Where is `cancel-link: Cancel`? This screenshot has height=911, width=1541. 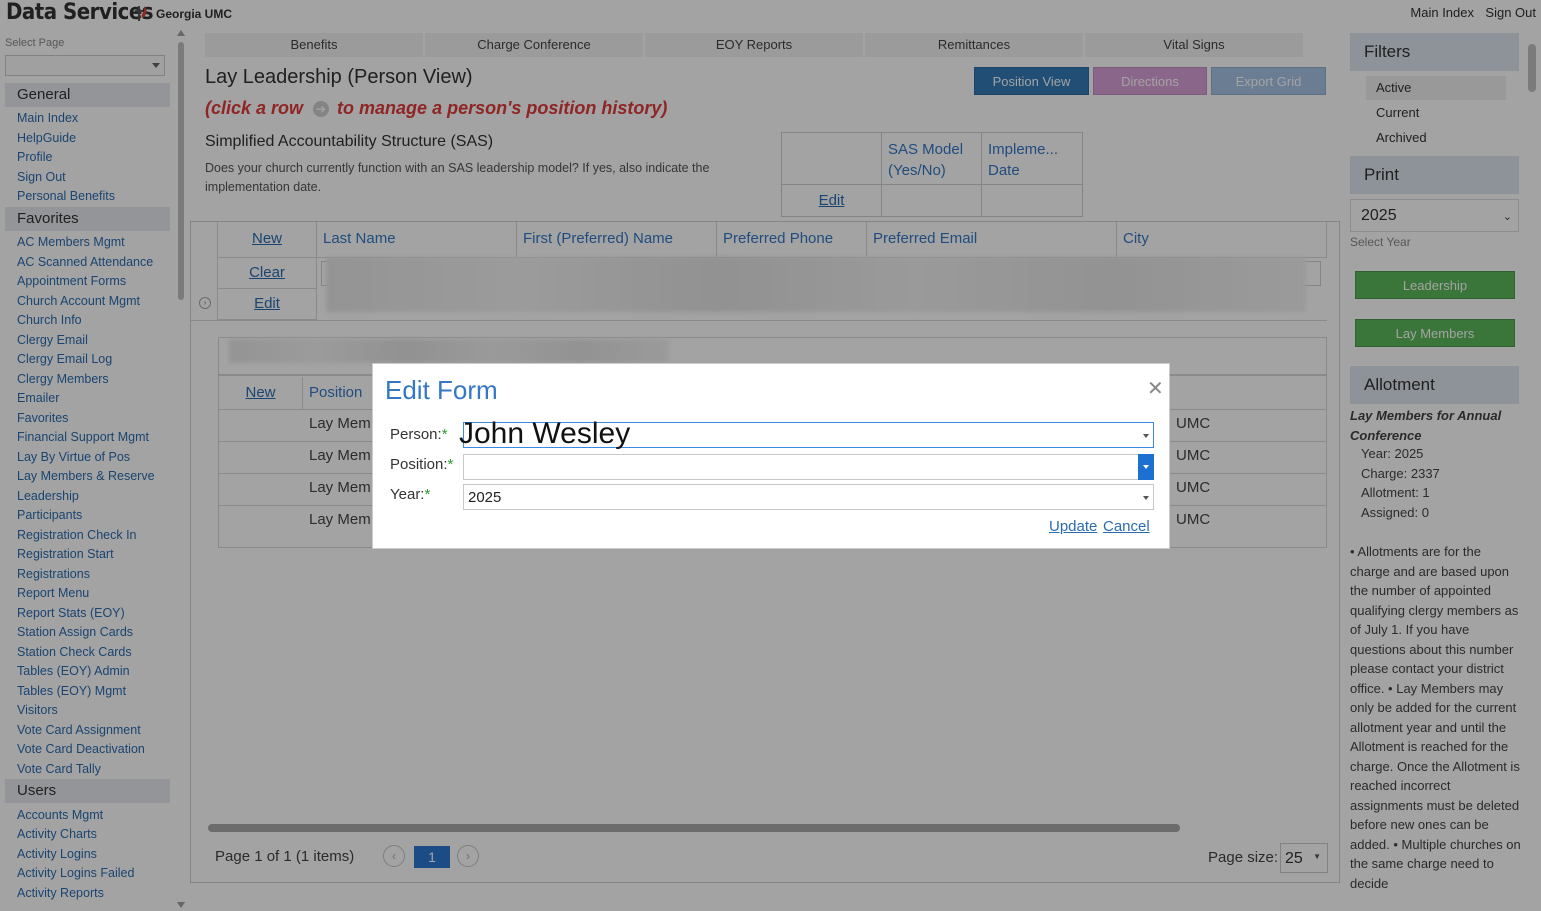 cancel-link: Cancel is located at coordinates (1126, 526).